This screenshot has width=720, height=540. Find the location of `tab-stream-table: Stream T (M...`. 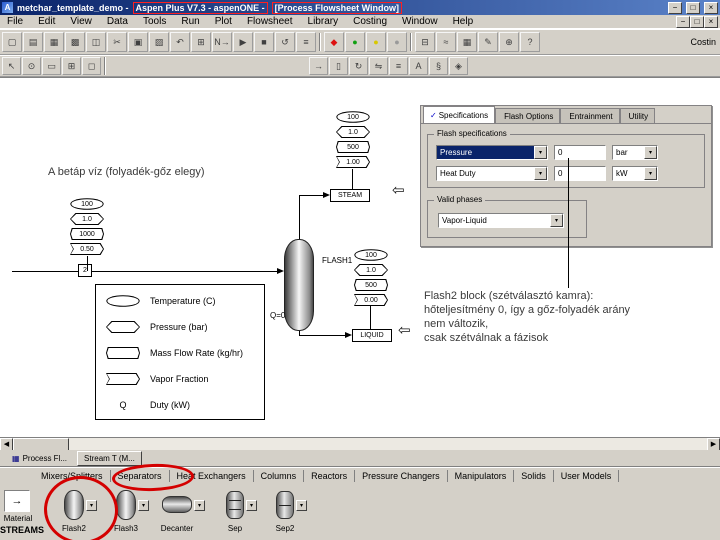

tab-stream-table: Stream T (M... is located at coordinates (109, 458).